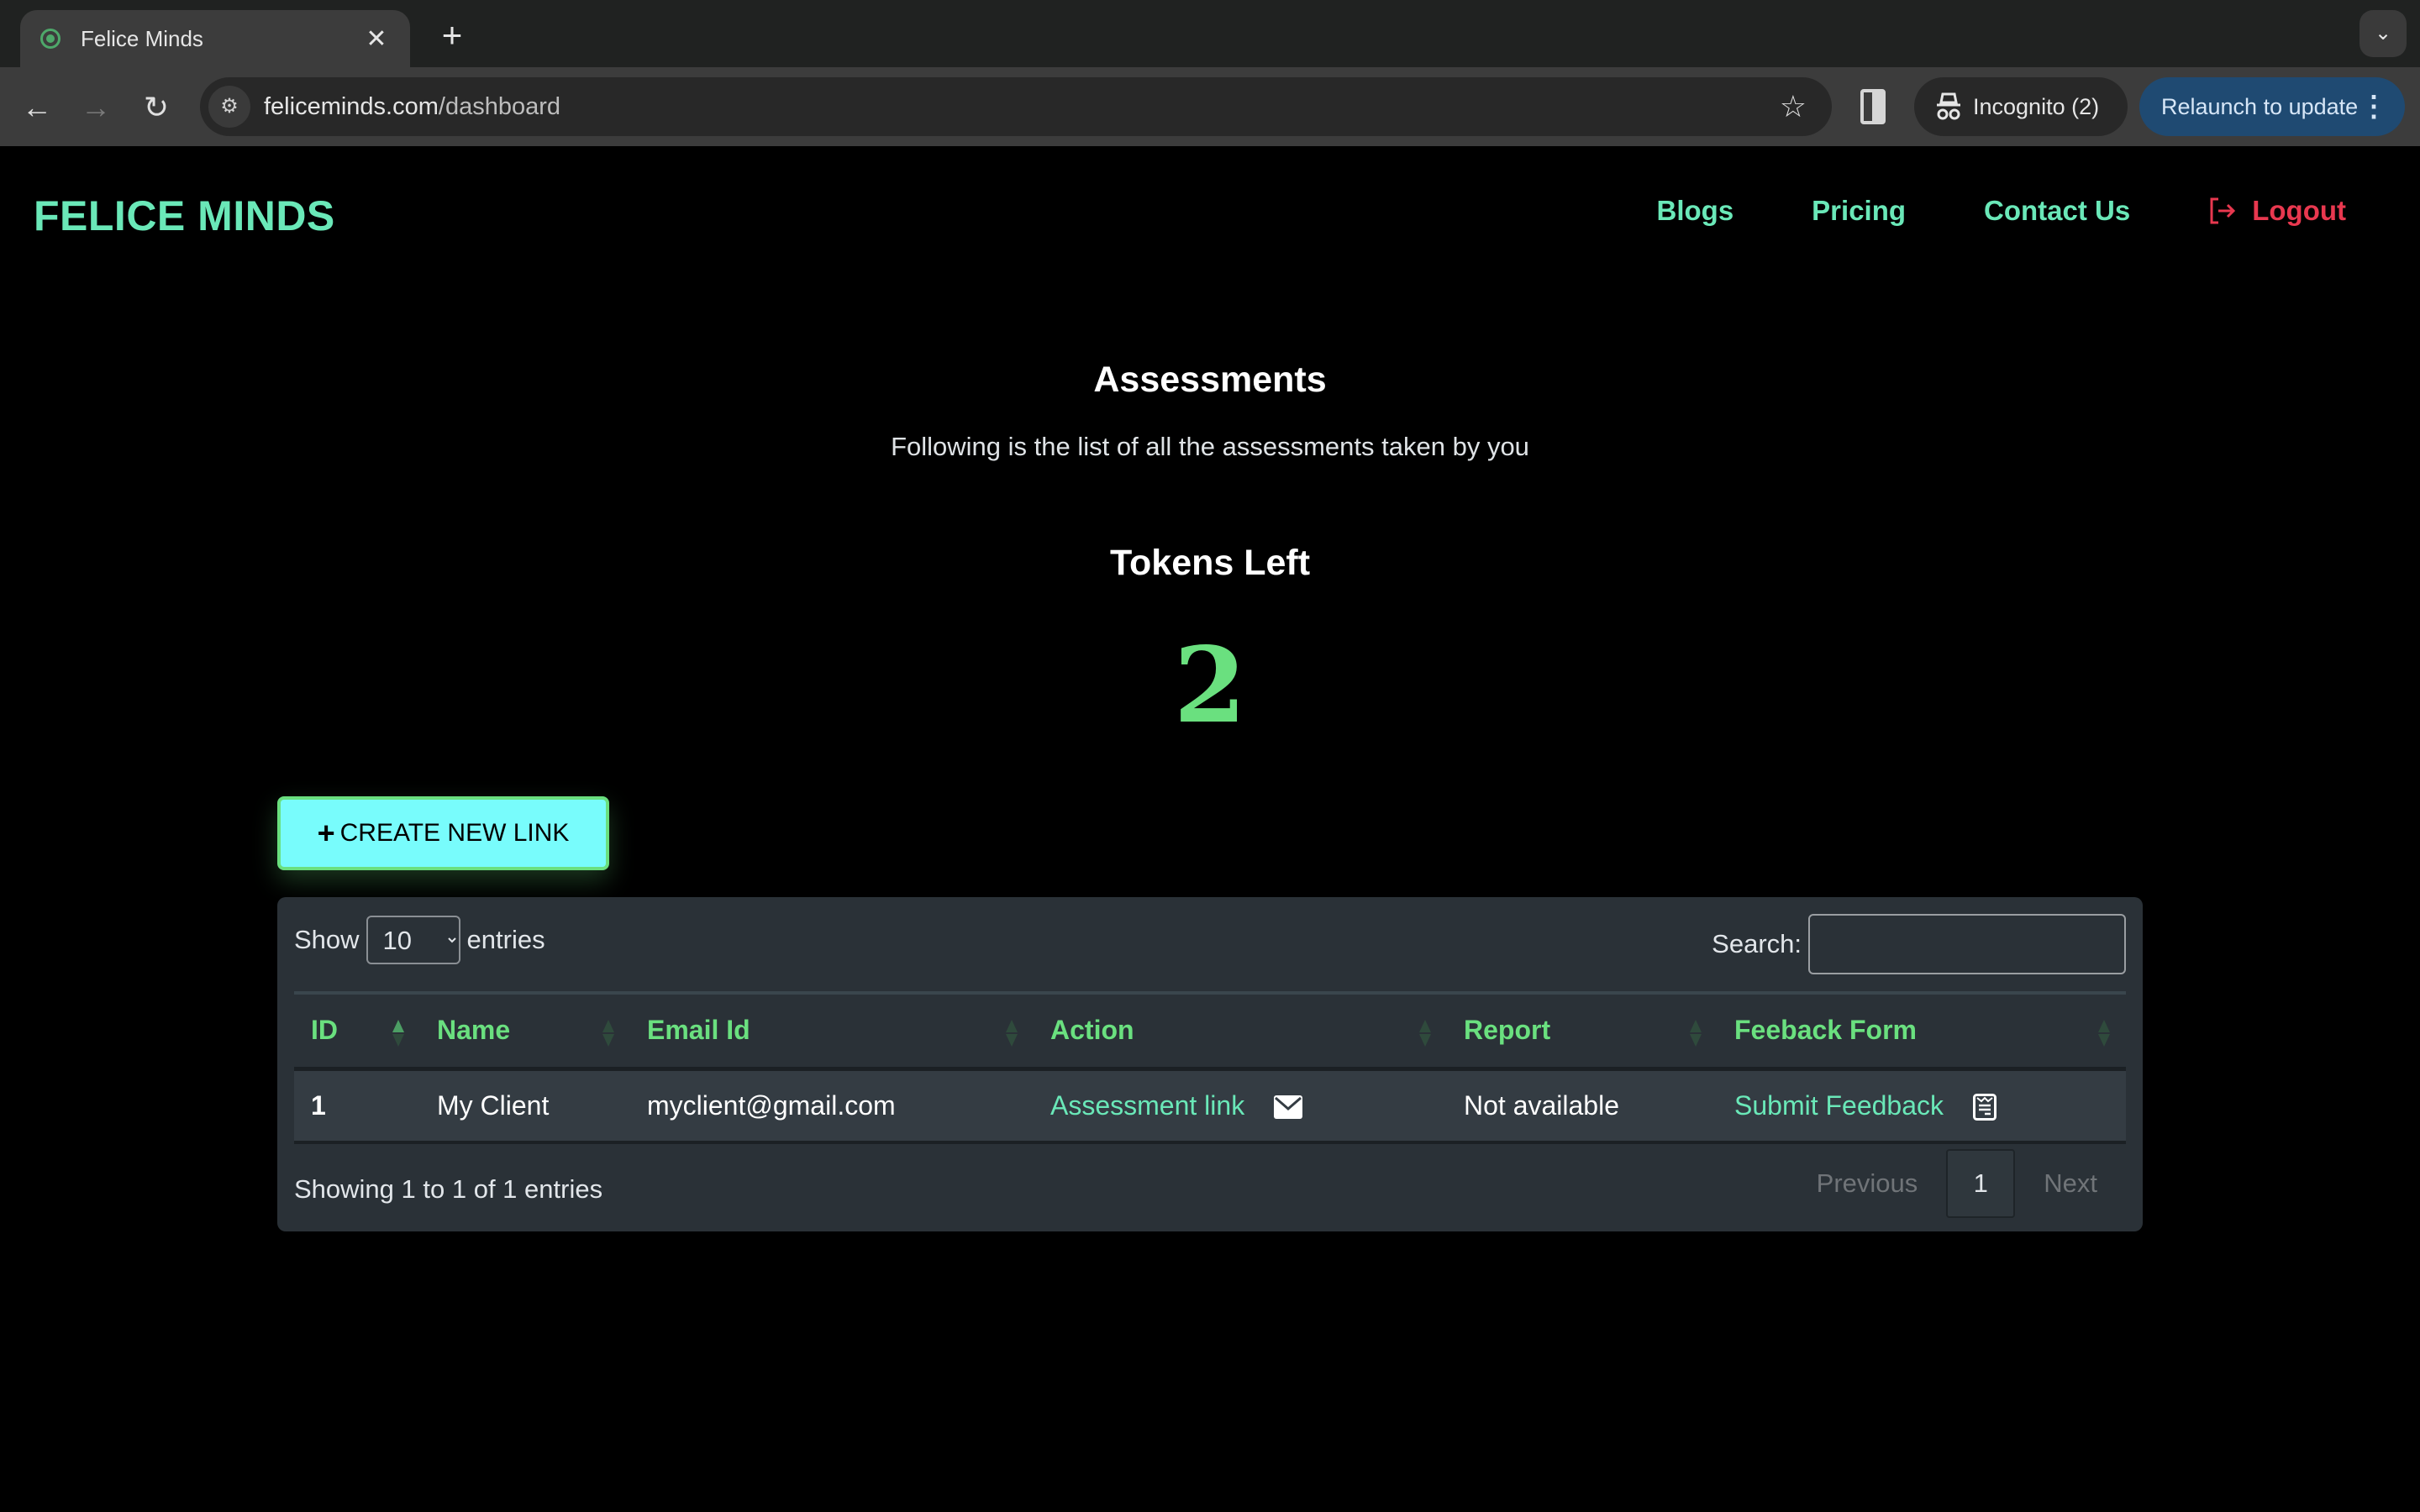 This screenshot has height=1512, width=2420. Describe the element at coordinates (454, 833) in the screenshot. I see `create-button-label: CREATE NEW LINK` at that location.